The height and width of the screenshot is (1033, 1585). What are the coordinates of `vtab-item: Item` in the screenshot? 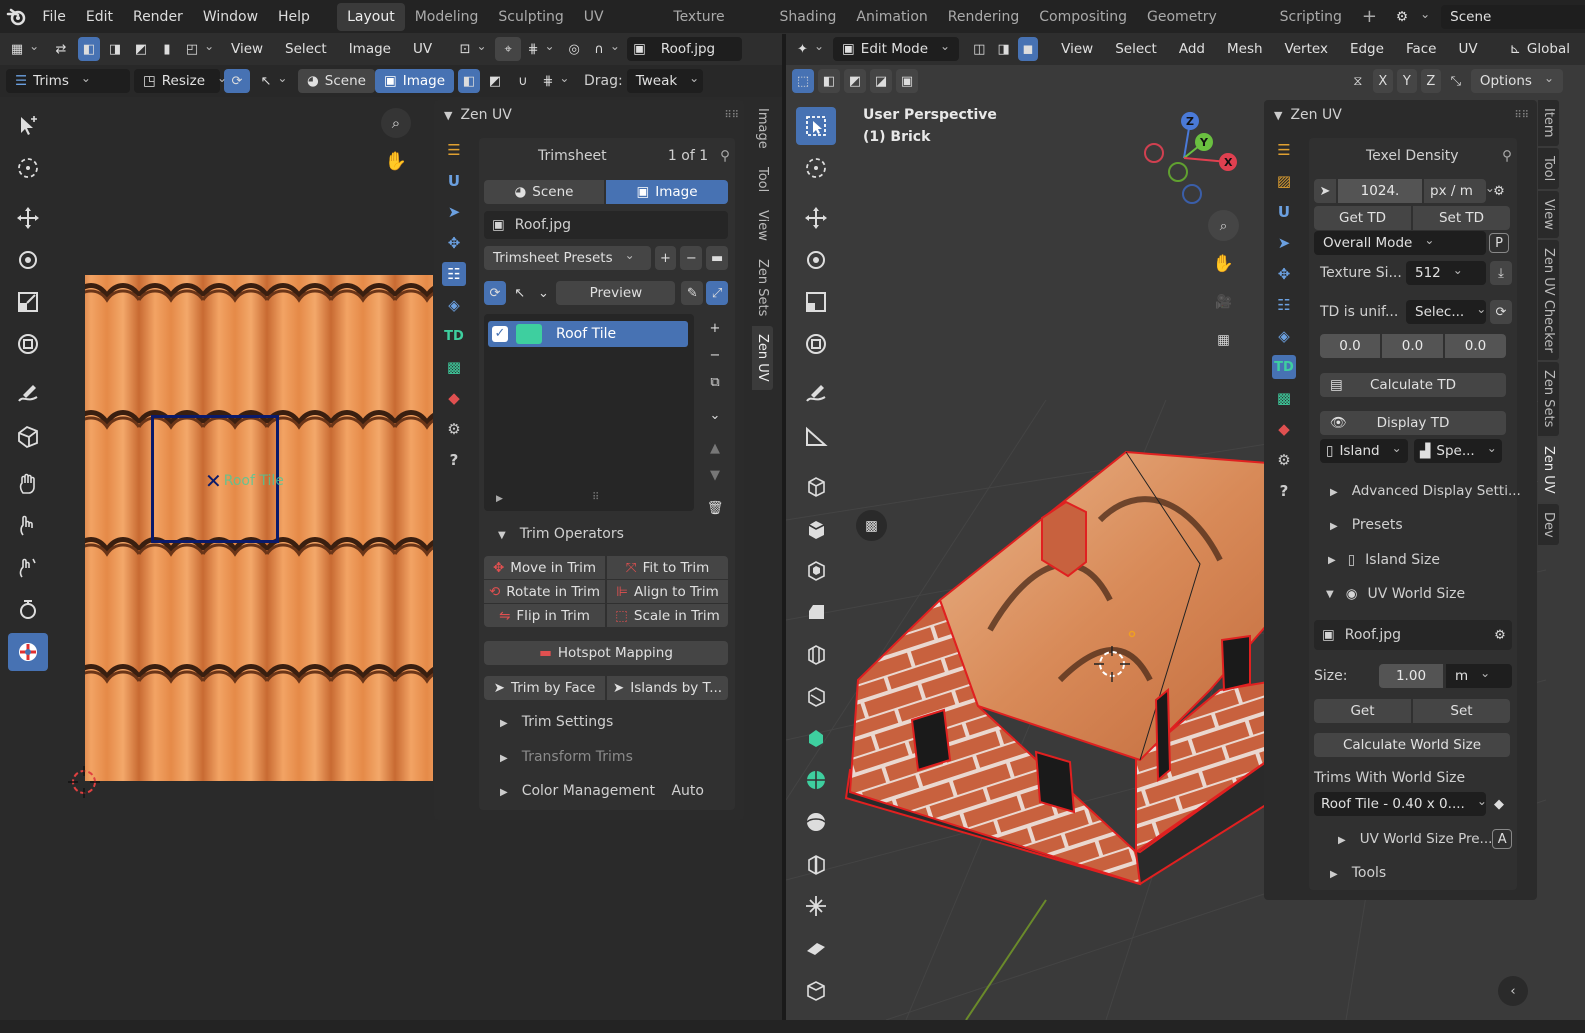 It's located at (1548, 123).